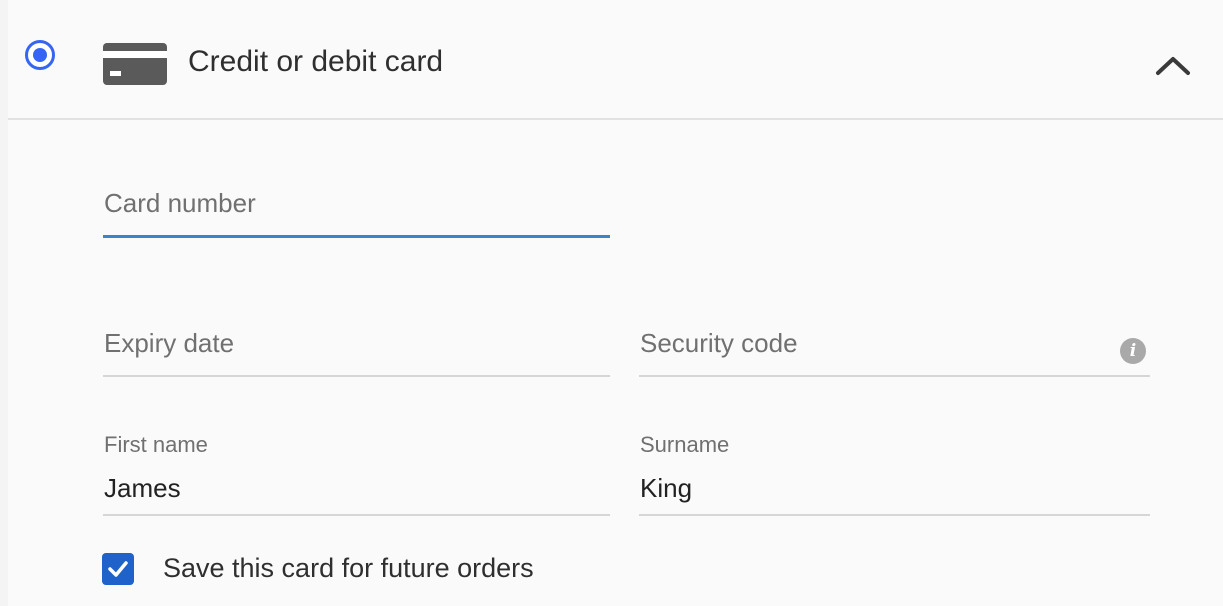 This screenshot has width=1223, height=606. What do you see at coordinates (666, 488) in the screenshot?
I see `surname-value: King` at bounding box center [666, 488].